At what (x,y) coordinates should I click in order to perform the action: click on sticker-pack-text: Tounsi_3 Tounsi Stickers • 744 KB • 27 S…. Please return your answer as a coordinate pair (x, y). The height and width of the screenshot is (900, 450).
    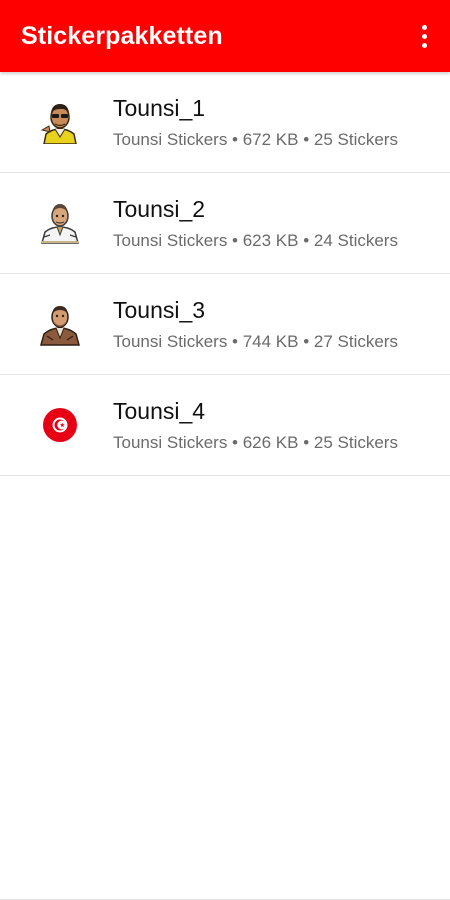
    Looking at the image, I should click on (281, 324).